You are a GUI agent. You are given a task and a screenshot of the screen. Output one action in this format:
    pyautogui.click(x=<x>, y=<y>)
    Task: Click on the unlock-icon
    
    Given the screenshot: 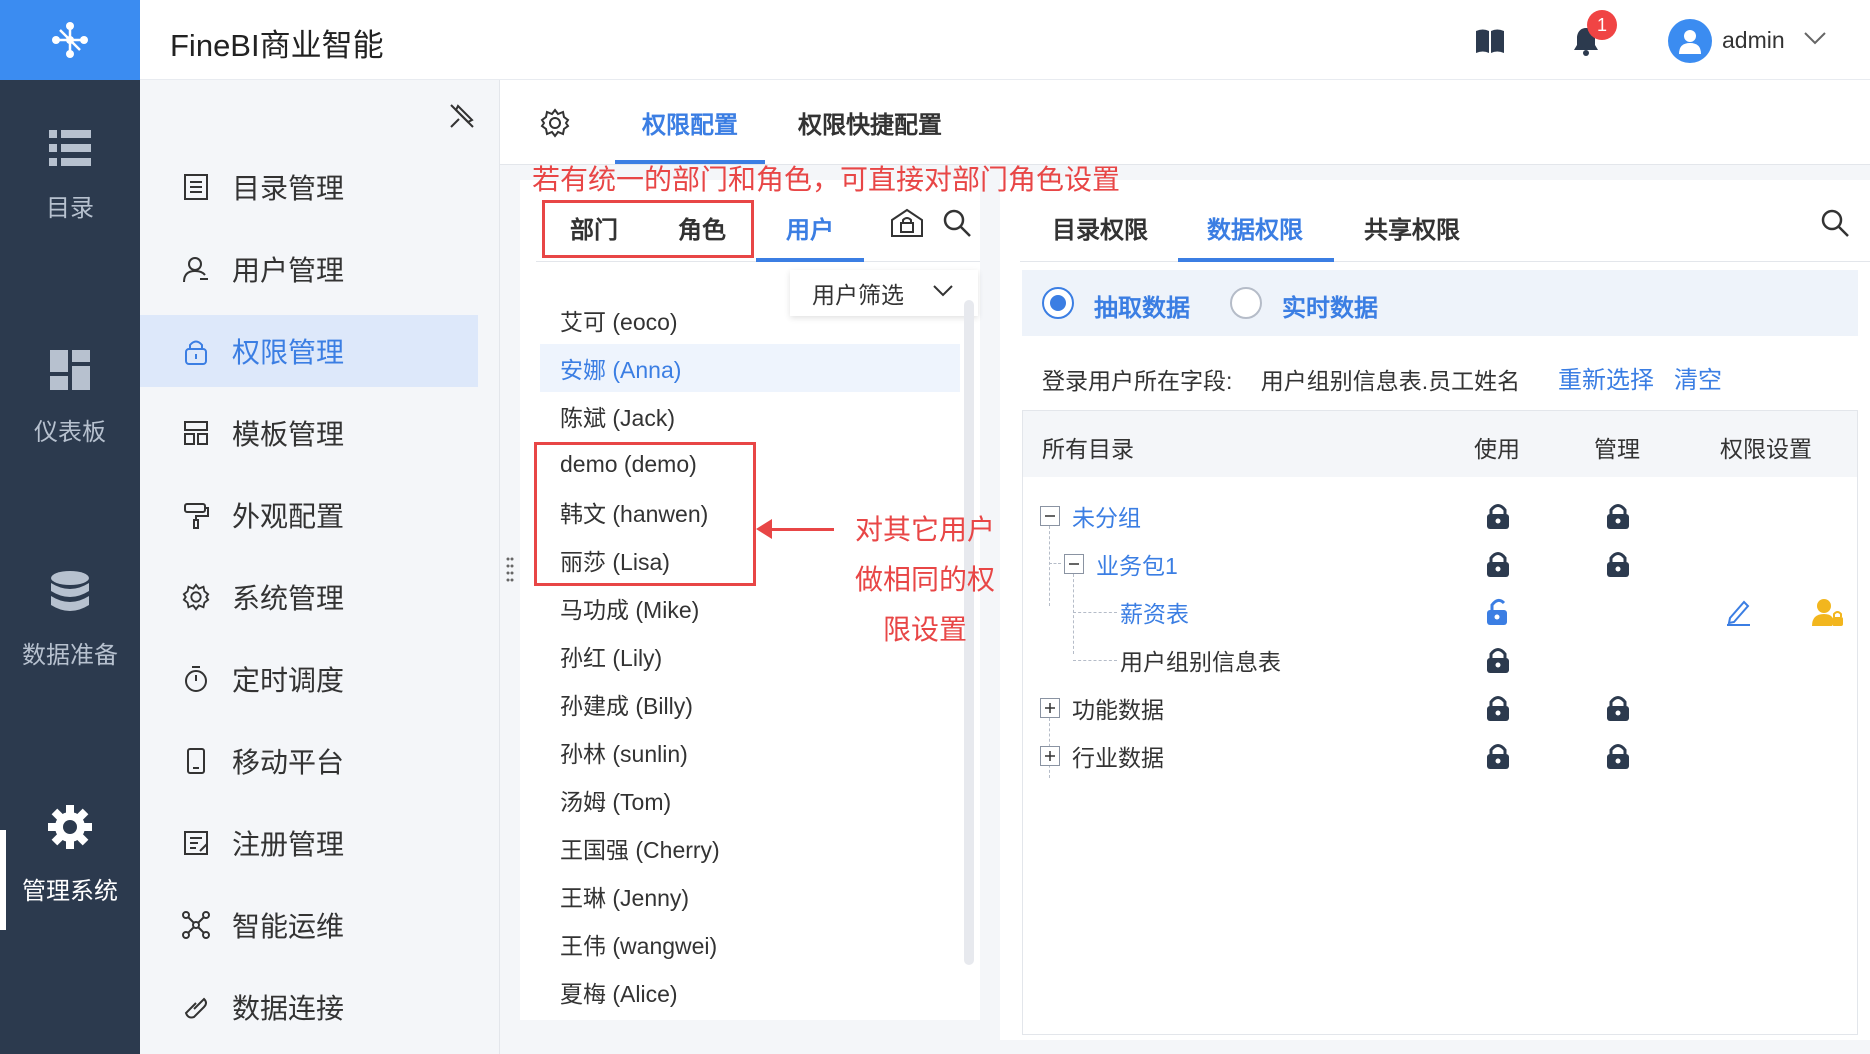 What is the action you would take?
    pyautogui.click(x=1498, y=614)
    